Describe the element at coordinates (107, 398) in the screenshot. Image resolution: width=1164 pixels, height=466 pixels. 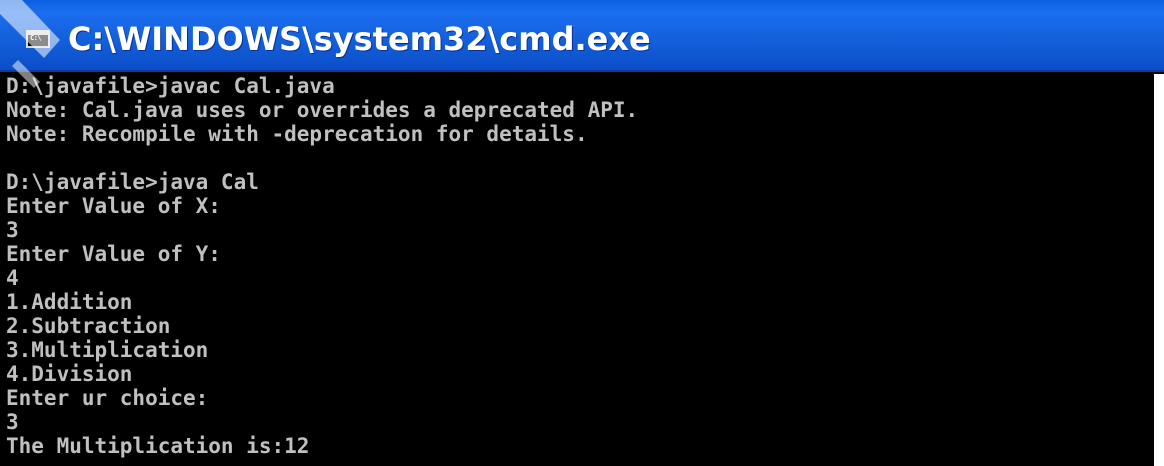
I see `console-line: Enter ur choice:` at that location.